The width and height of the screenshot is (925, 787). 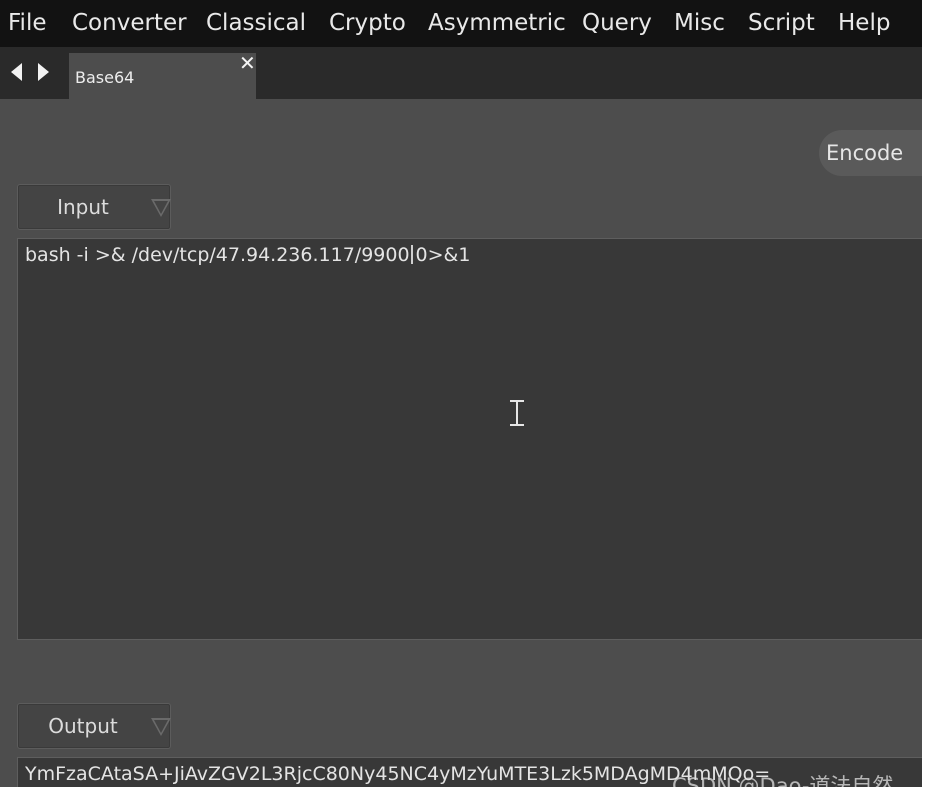 I want to click on forward-arrow-icon, so click(x=43, y=72).